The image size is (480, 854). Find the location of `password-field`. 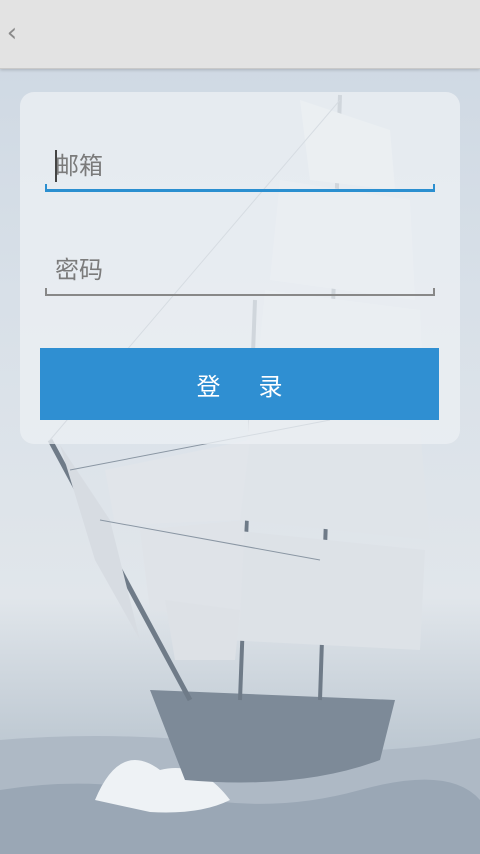

password-field is located at coordinates (240, 272).